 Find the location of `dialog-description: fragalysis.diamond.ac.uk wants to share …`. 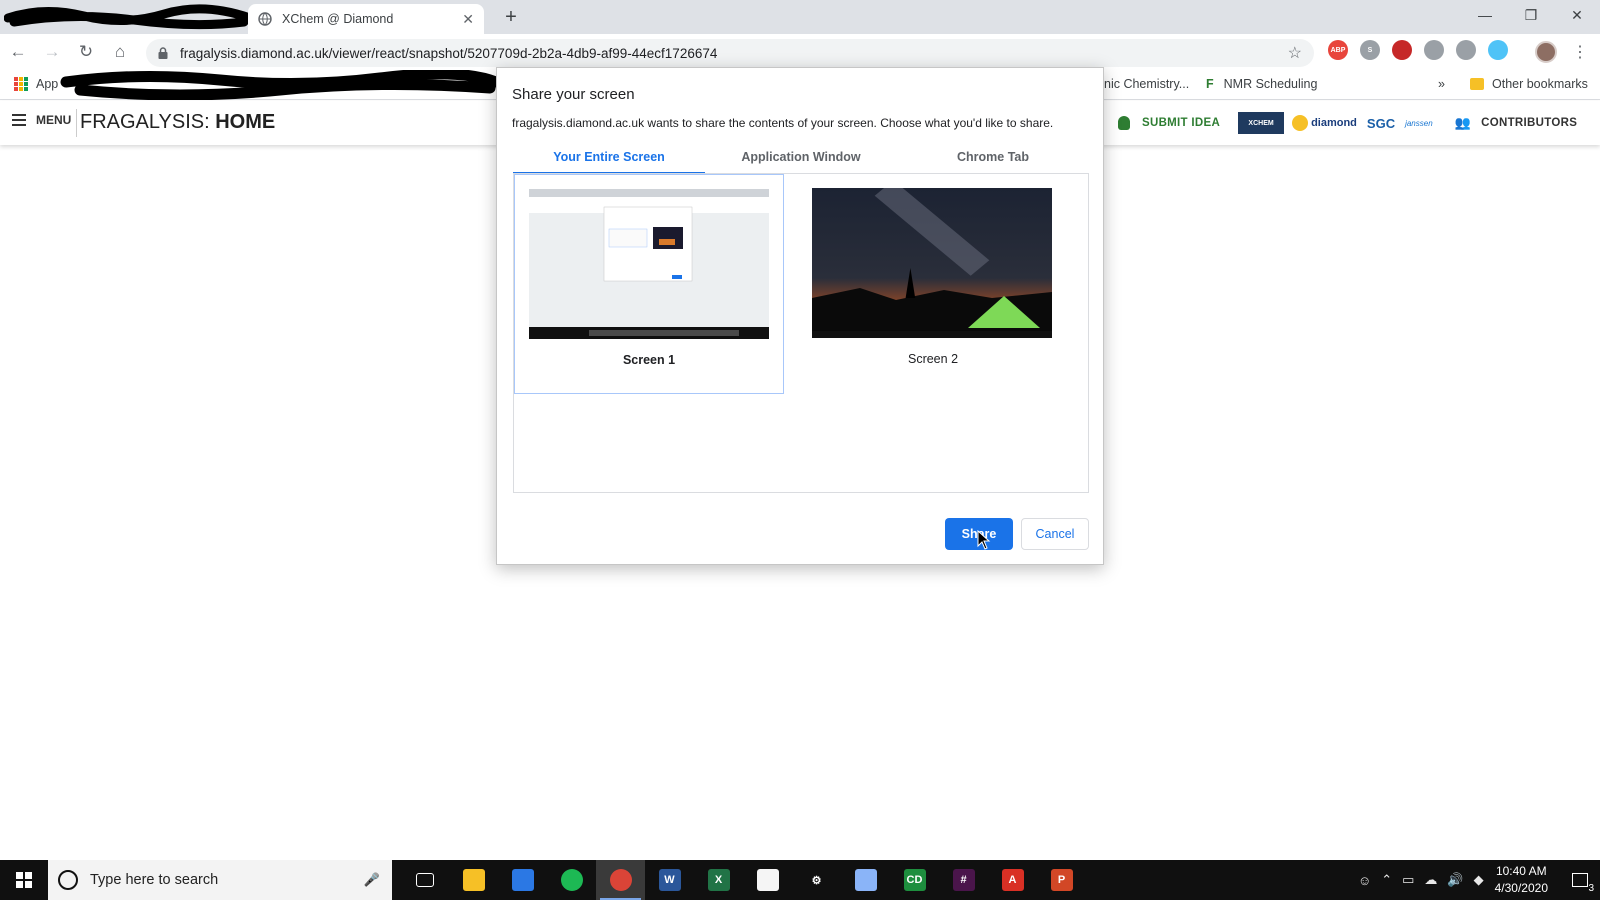

dialog-description: fragalysis.diamond.ac.uk wants to share … is located at coordinates (783, 123).